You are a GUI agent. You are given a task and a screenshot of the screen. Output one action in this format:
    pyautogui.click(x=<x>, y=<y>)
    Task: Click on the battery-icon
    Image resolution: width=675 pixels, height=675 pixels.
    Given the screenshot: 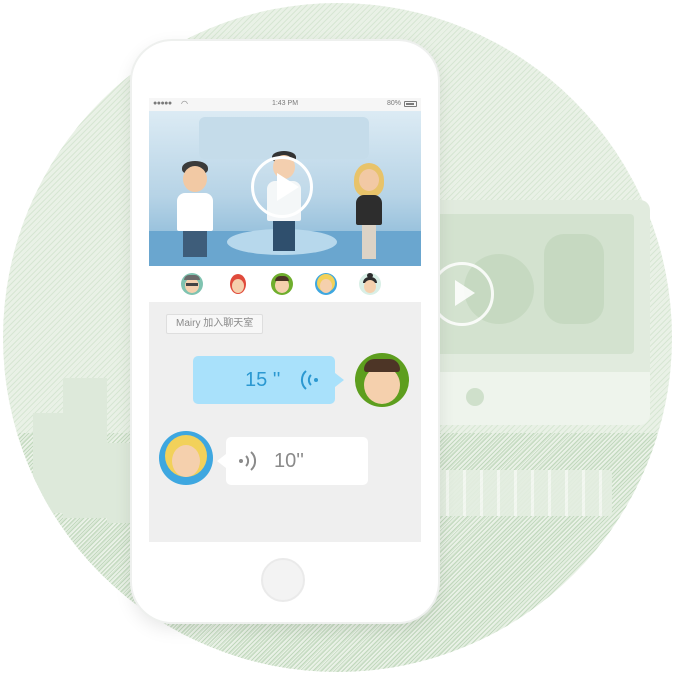 What is the action you would take?
    pyautogui.click(x=410, y=104)
    